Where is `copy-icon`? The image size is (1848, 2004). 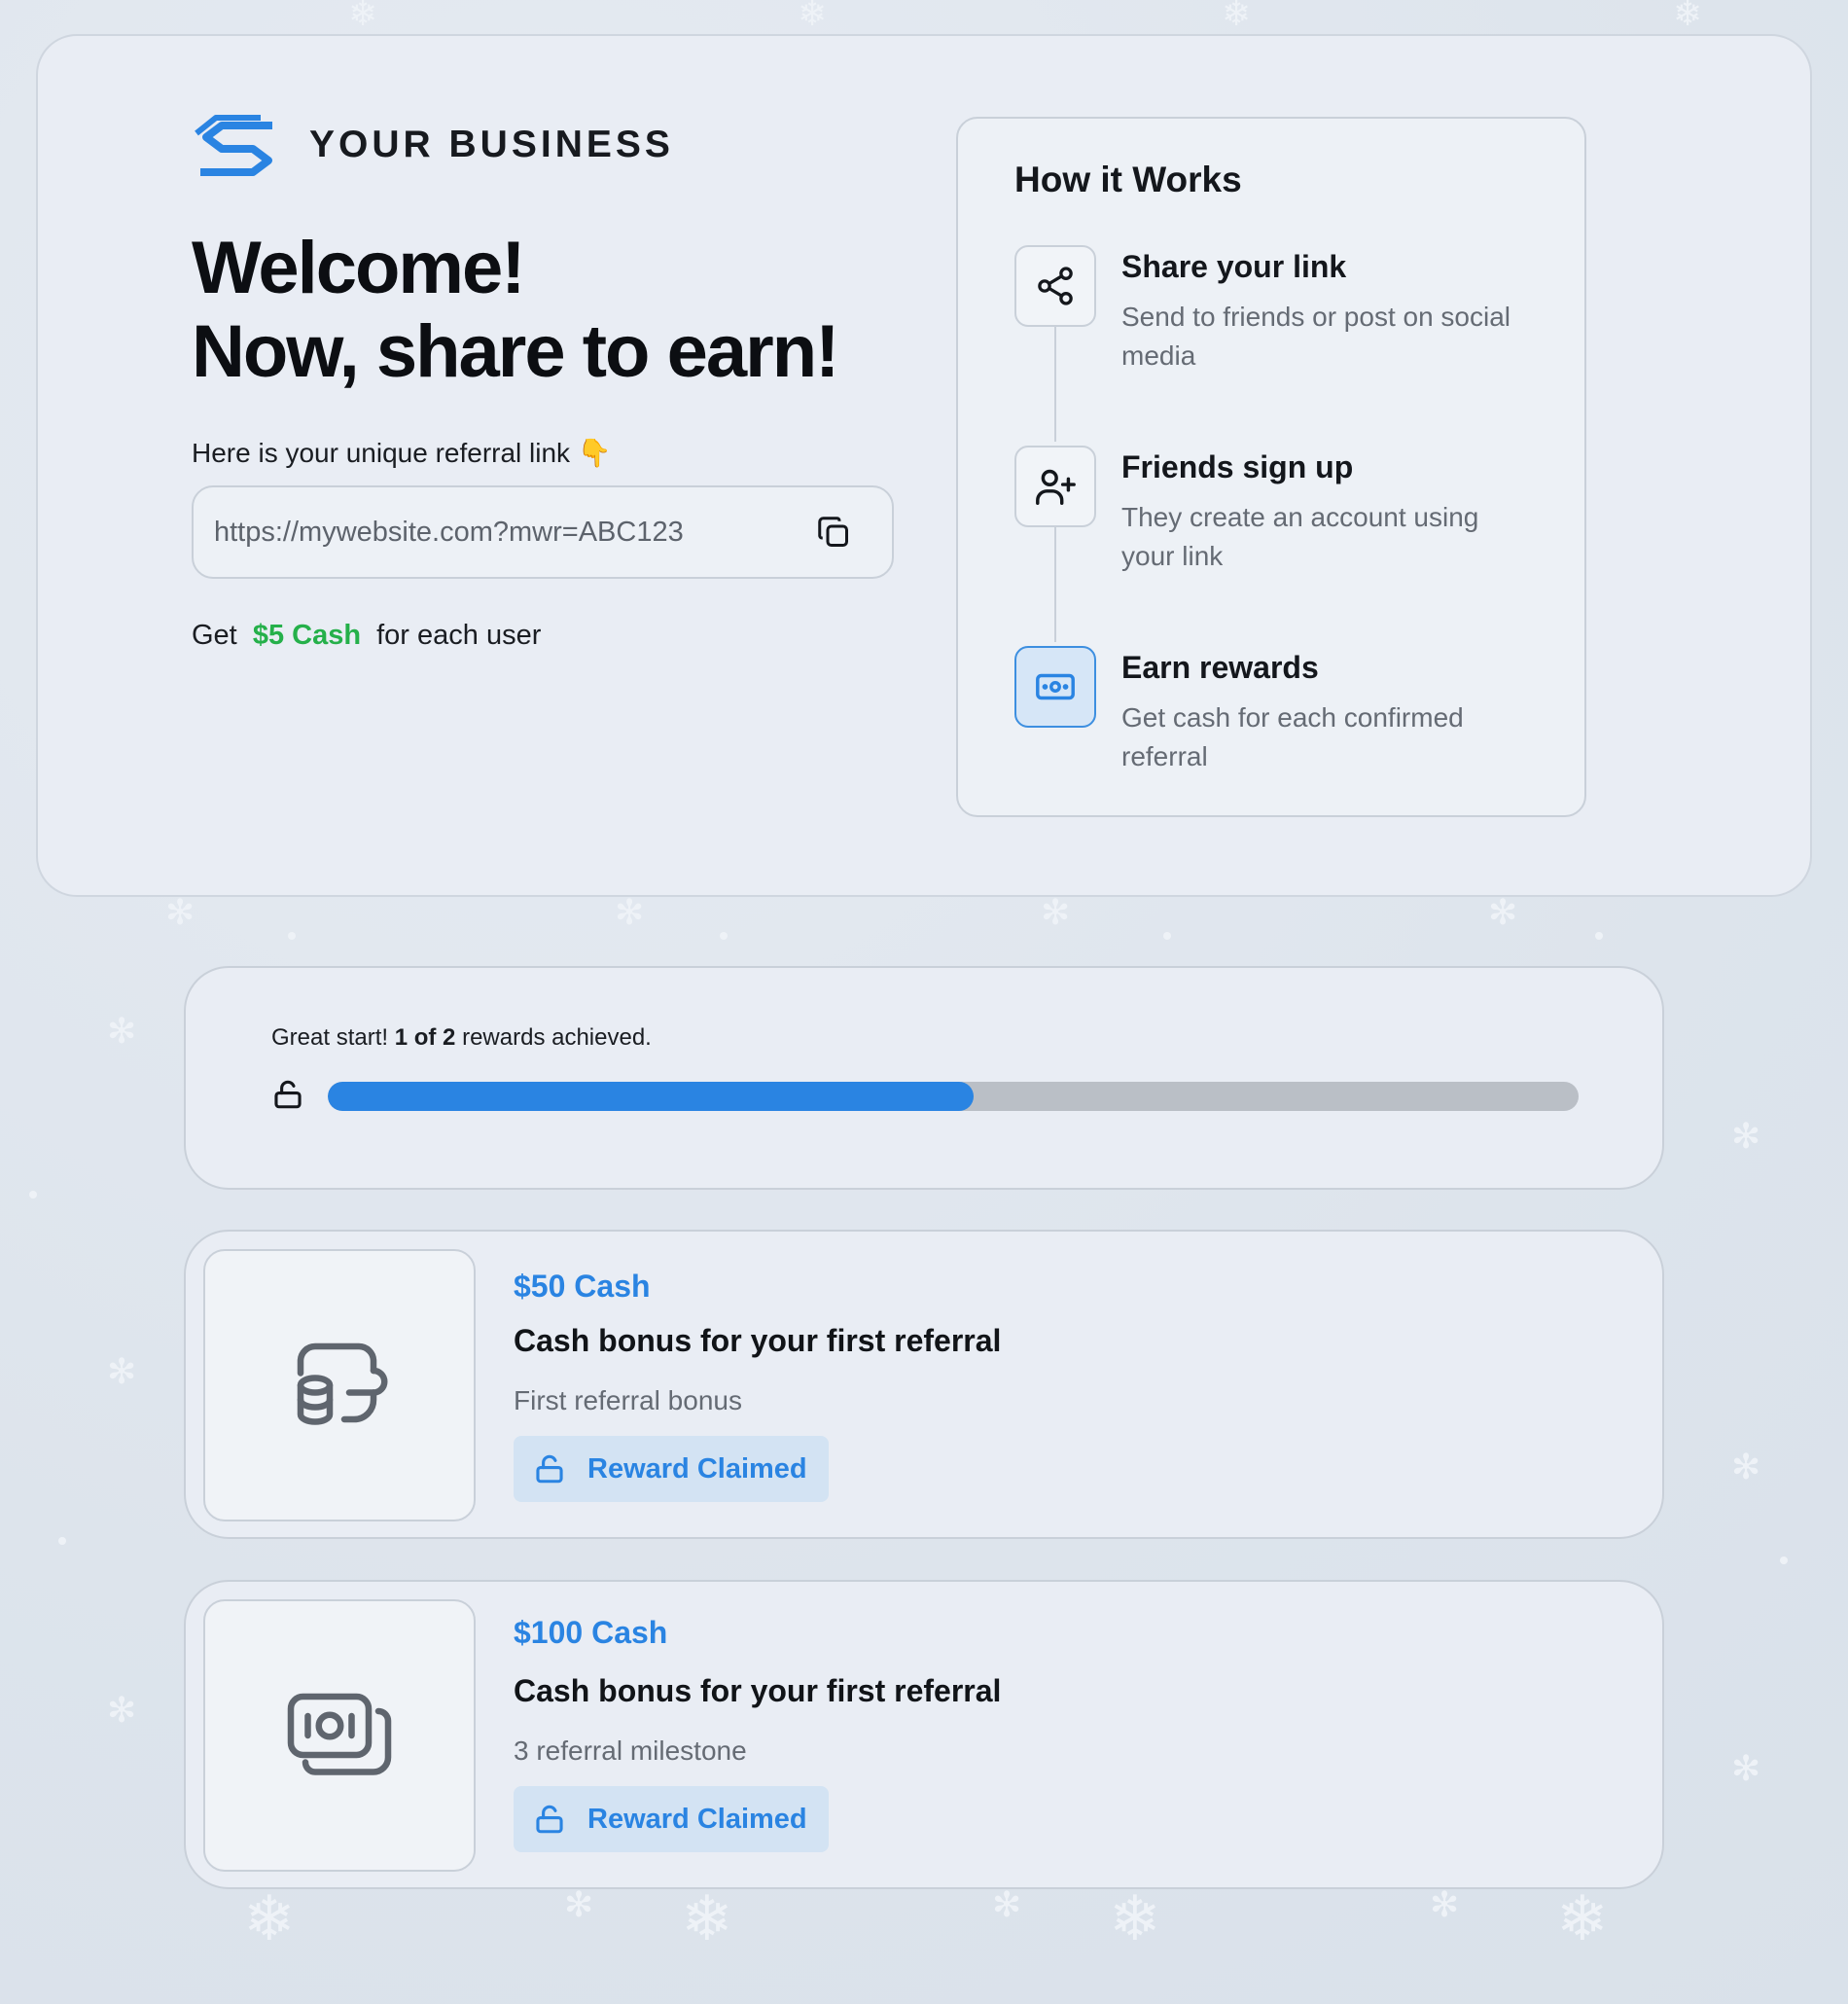 copy-icon is located at coordinates (833, 532).